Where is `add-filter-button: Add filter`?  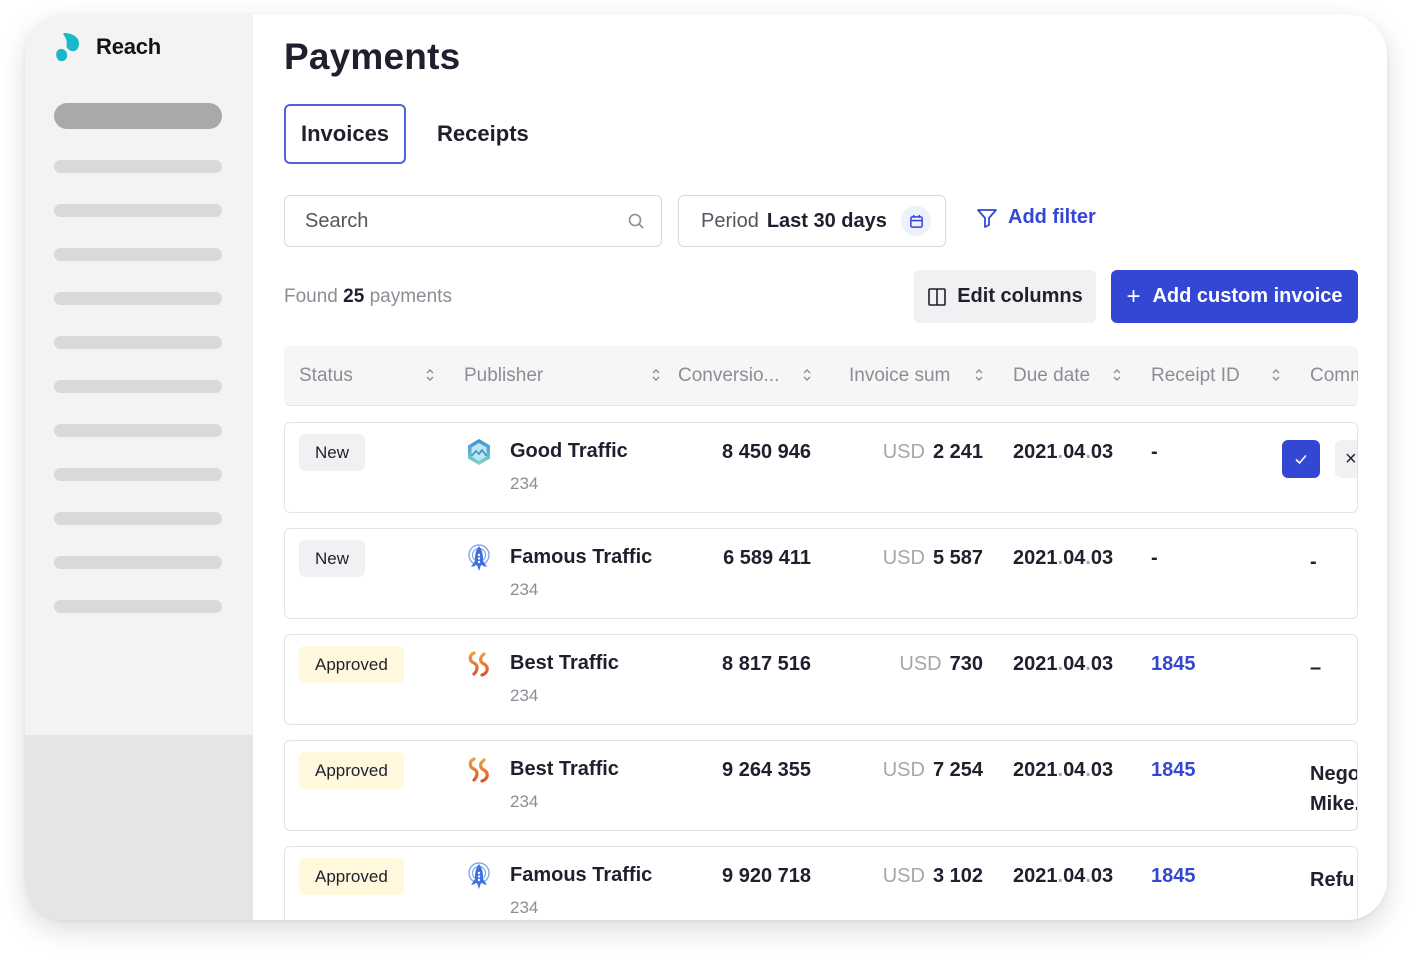 add-filter-button: Add filter is located at coordinates (1036, 217).